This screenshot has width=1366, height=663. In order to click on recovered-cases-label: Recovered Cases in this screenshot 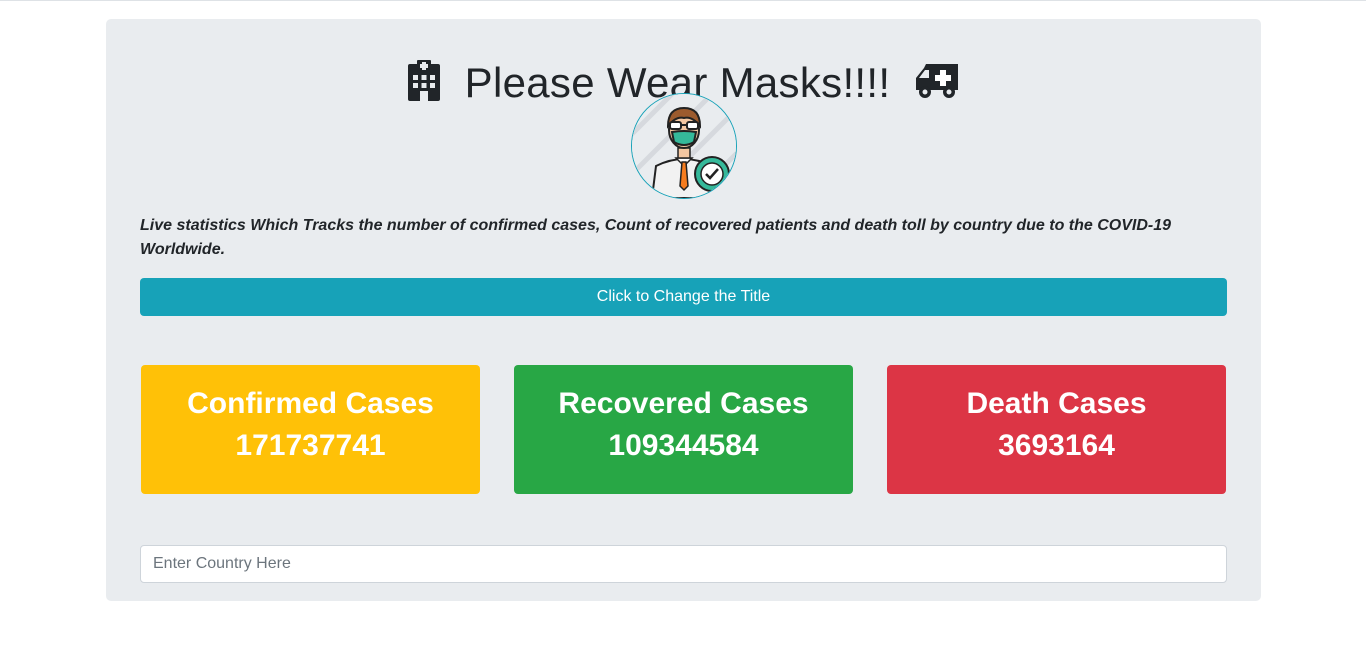, I will do `click(683, 403)`.